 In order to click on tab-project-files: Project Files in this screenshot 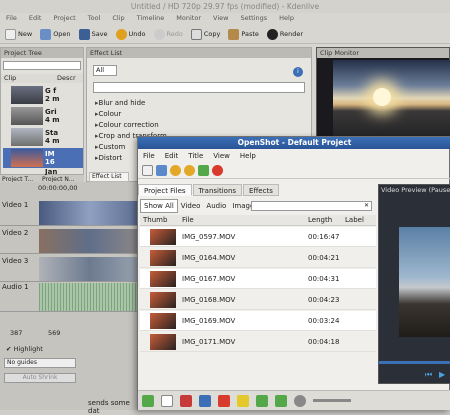, I will do `click(165, 190)`.